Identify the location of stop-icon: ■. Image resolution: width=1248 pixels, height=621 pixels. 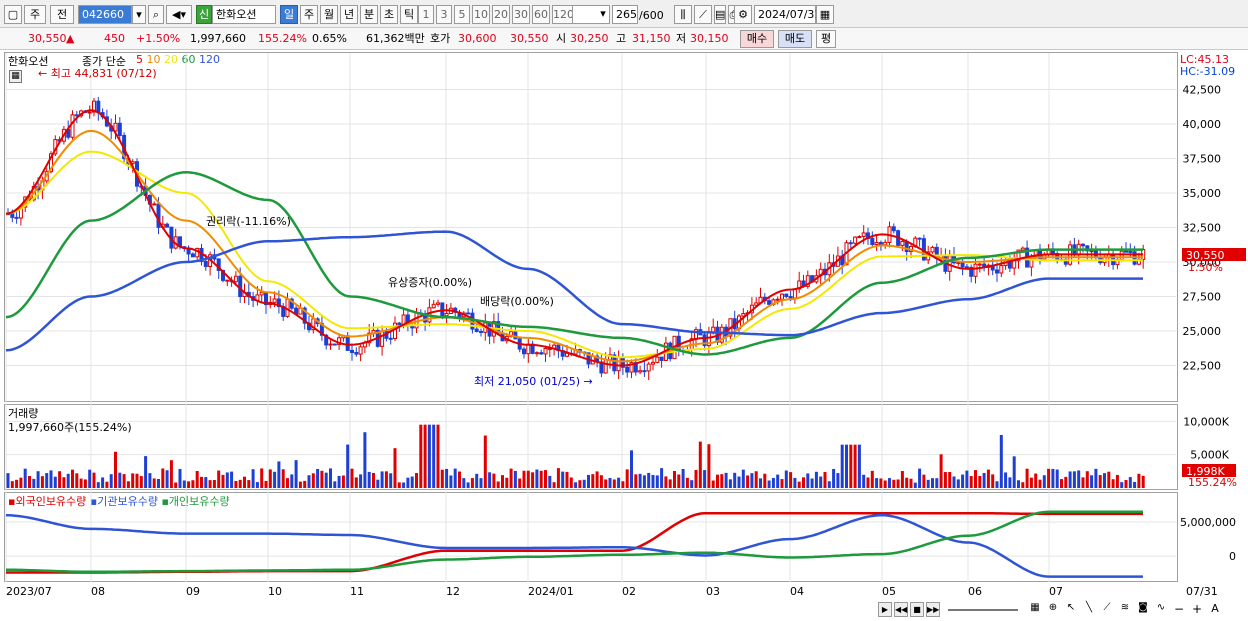
(917, 609).